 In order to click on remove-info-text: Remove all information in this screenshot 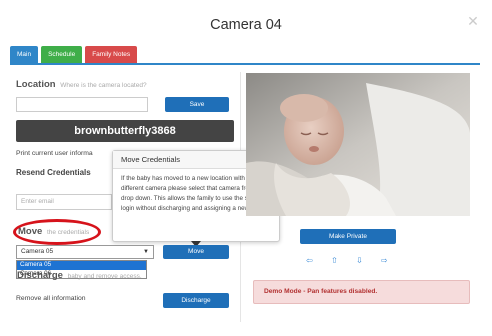, I will do `click(51, 298)`.